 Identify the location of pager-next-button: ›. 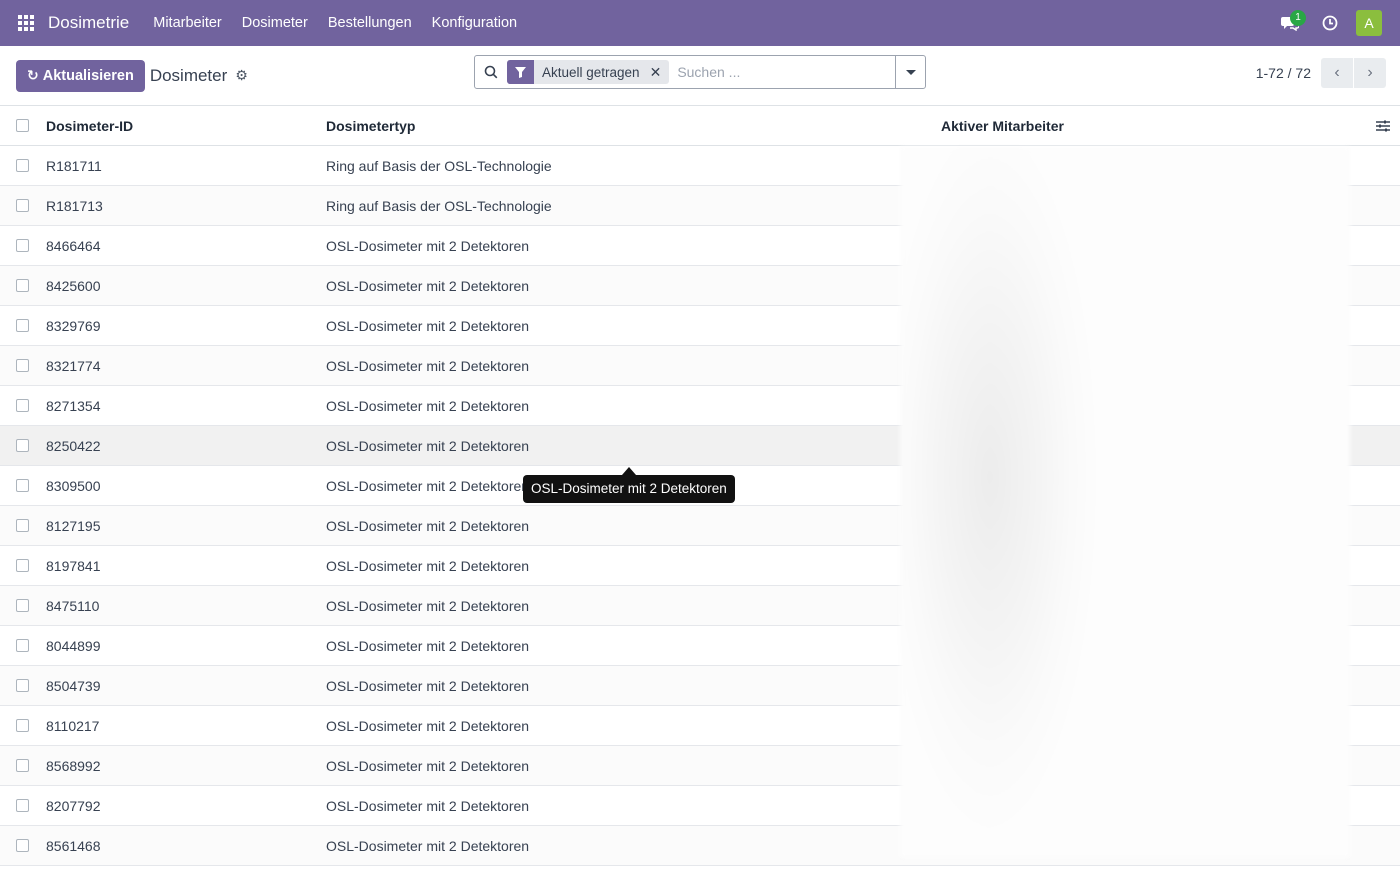
(1370, 73).